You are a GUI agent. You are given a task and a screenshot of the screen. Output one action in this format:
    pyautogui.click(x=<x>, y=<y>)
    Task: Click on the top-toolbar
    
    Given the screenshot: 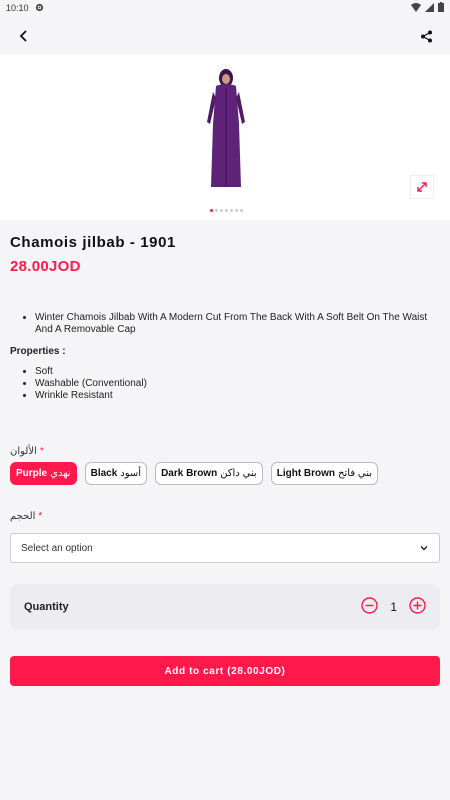 What is the action you would take?
    pyautogui.click(x=225, y=36)
    